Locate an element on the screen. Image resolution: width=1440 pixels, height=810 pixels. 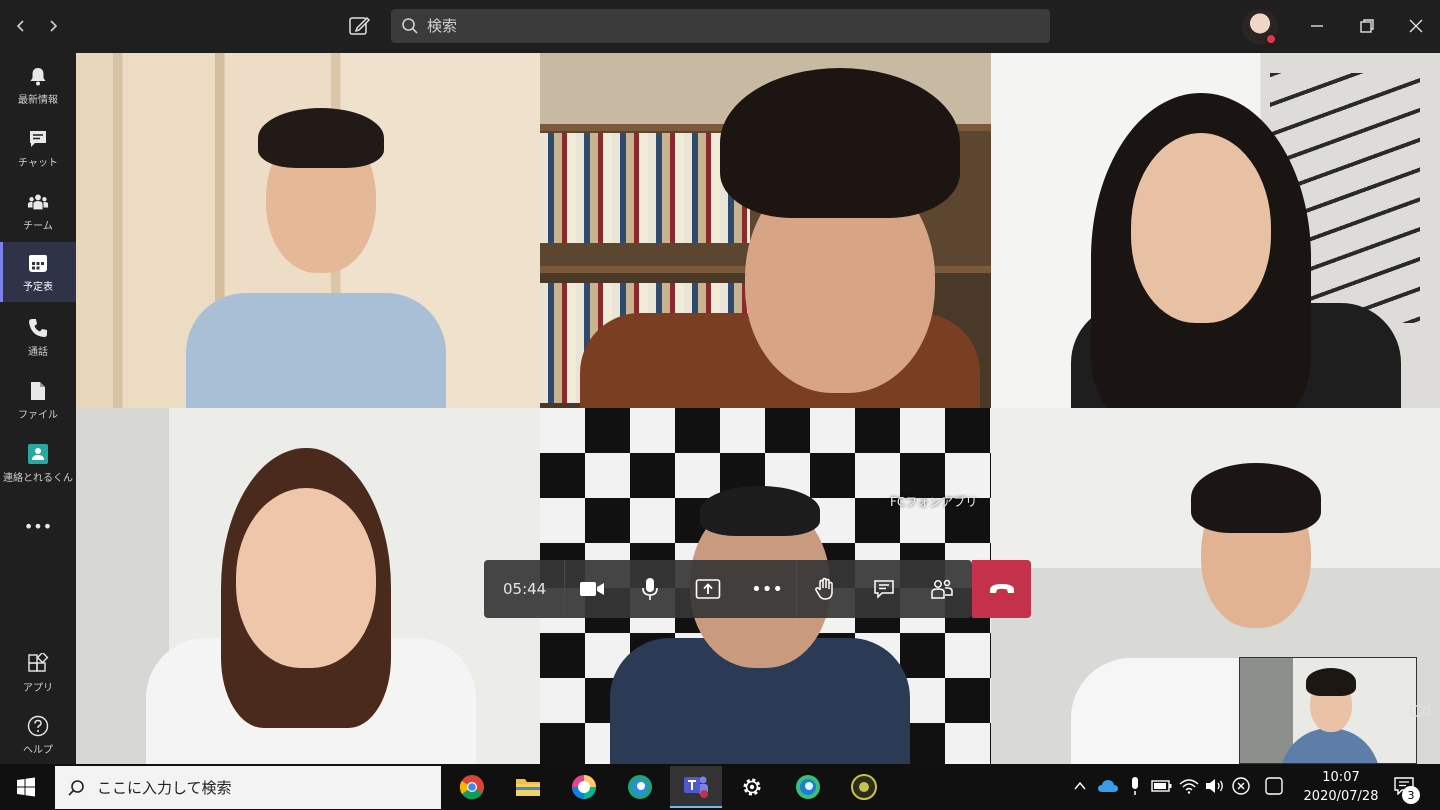
help-icon is located at coordinates (38, 726).